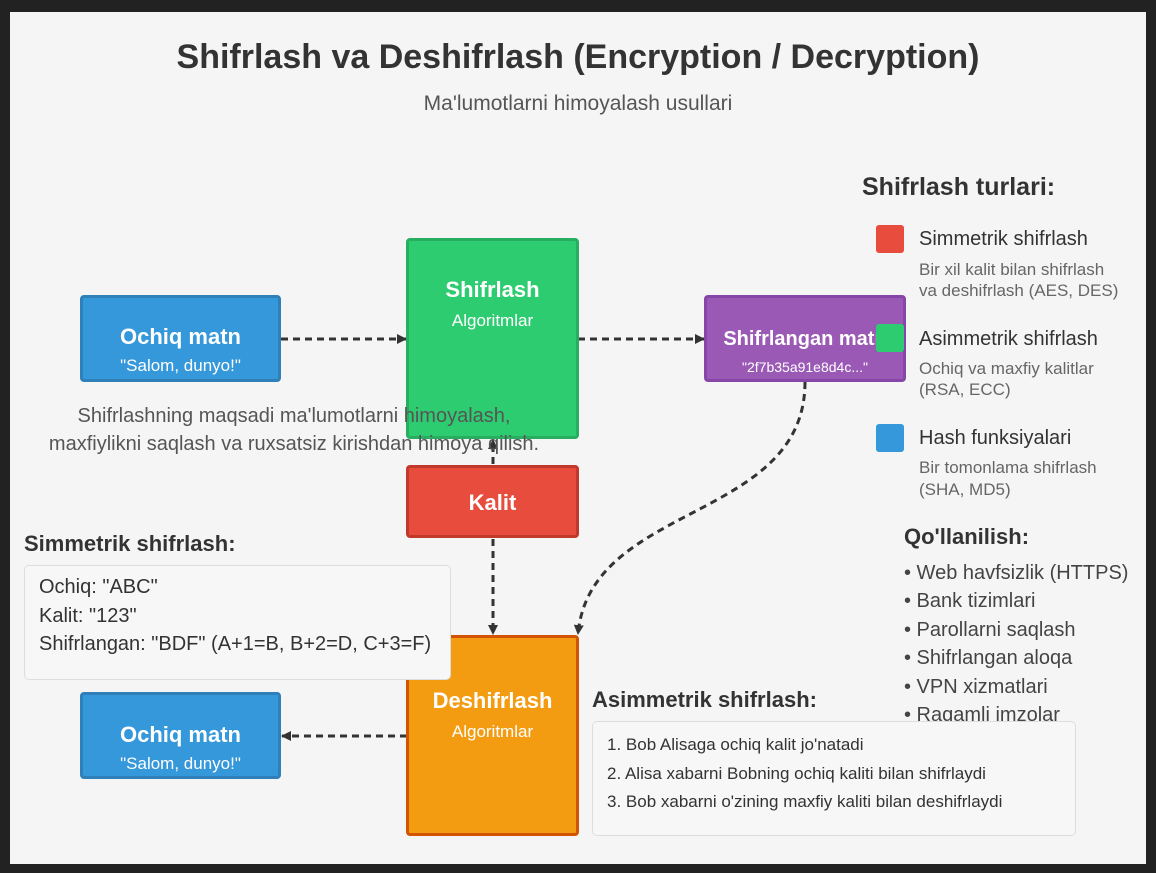 The height and width of the screenshot is (873, 1156). I want to click on legend-name-symmetric: Simmetrik shifrlash, so click(1003, 239).